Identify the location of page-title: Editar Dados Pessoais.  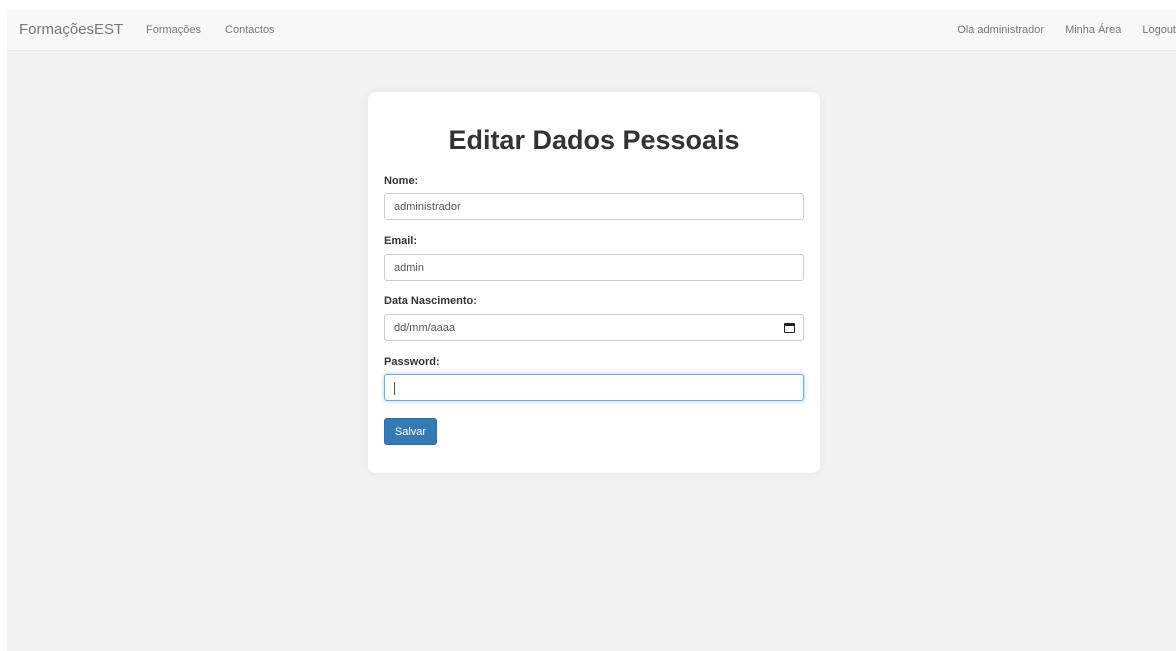
(594, 140).